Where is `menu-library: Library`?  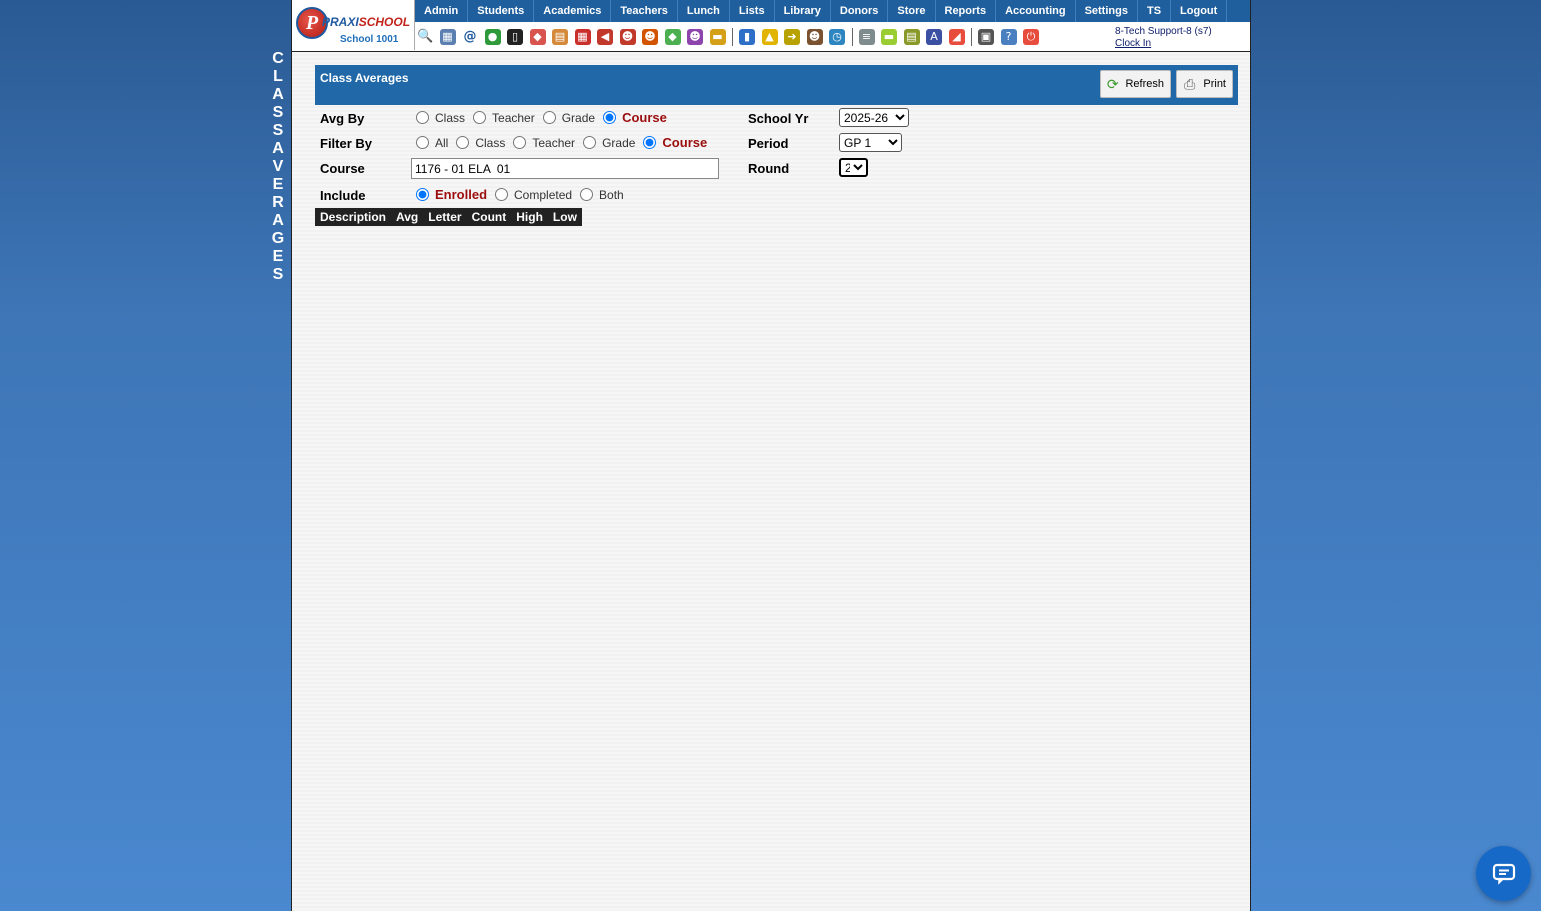
menu-library: Library is located at coordinates (803, 11).